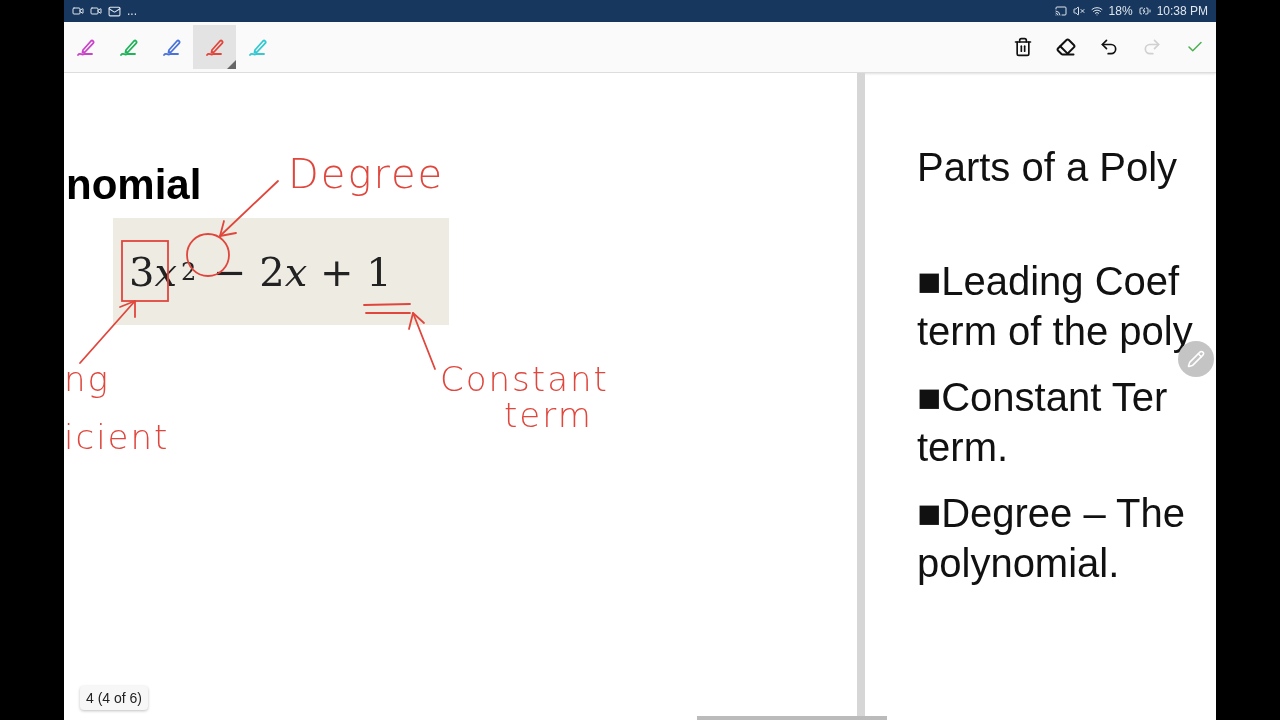 This screenshot has width=1280, height=720. I want to click on eraser-icon, so click(1065, 47).